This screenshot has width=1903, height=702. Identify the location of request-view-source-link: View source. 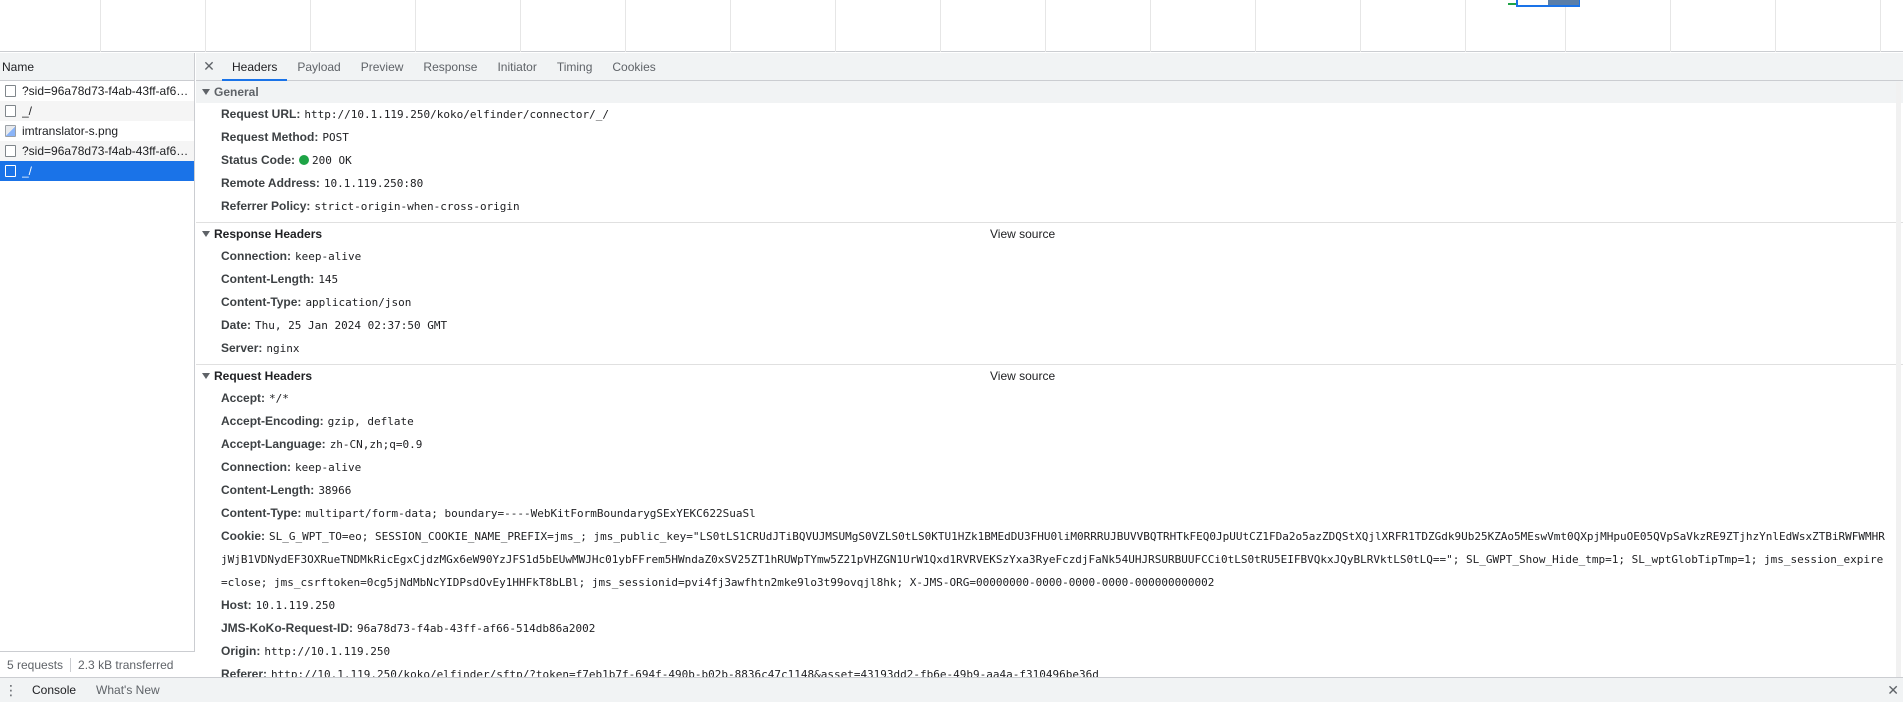
(1022, 376).